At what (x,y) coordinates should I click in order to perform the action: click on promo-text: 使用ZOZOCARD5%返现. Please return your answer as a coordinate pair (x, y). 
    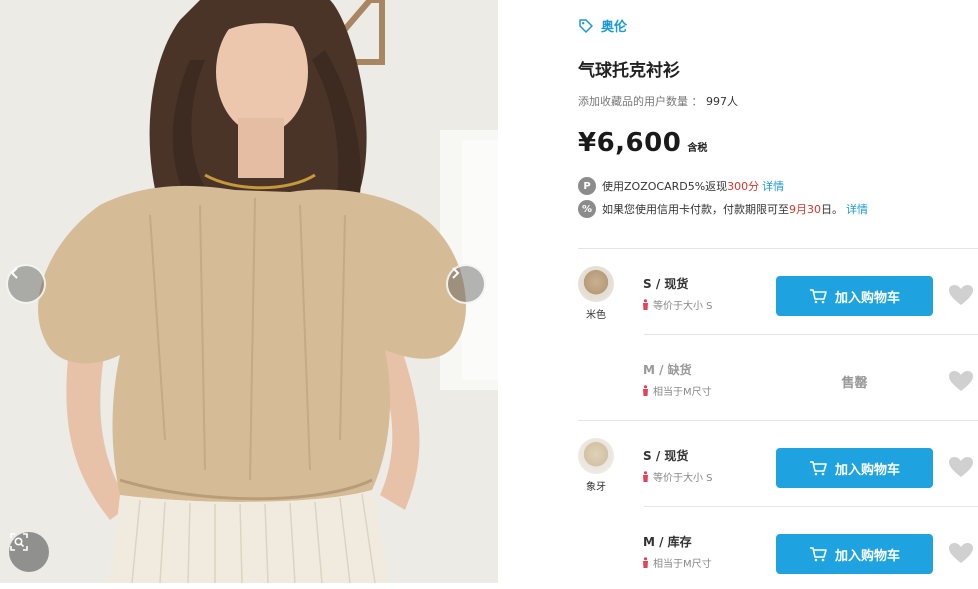
    Looking at the image, I should click on (665, 186).